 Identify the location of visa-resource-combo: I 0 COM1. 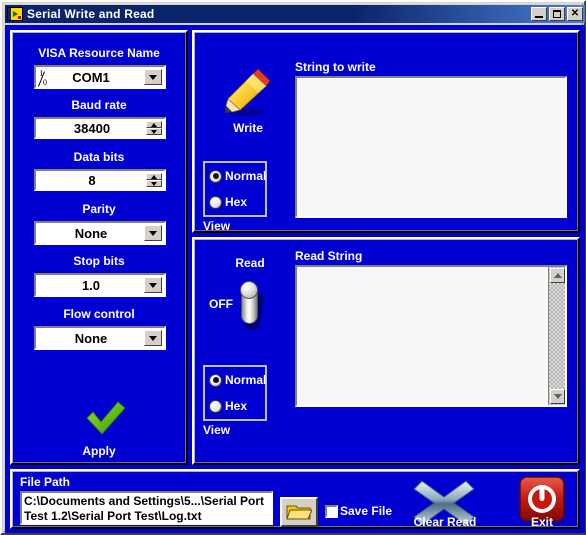
(100, 77).